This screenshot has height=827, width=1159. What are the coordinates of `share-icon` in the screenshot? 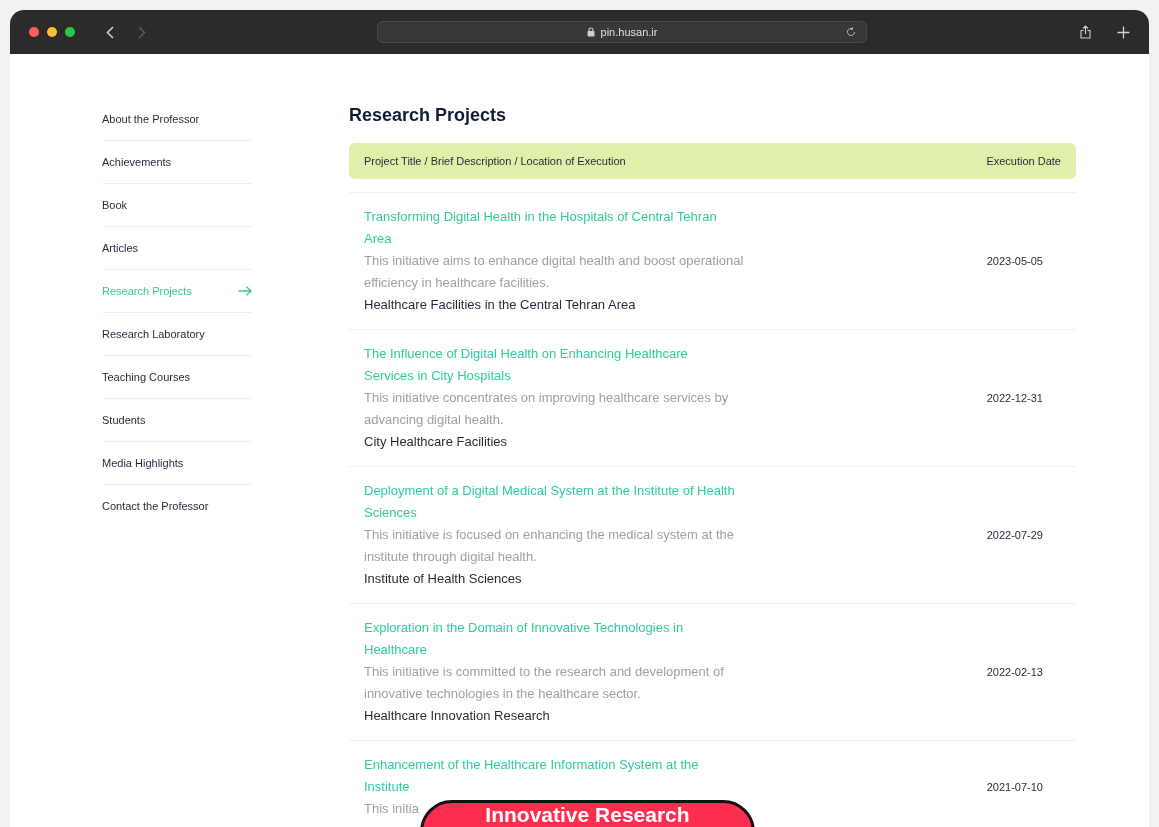 It's located at (1085, 32).